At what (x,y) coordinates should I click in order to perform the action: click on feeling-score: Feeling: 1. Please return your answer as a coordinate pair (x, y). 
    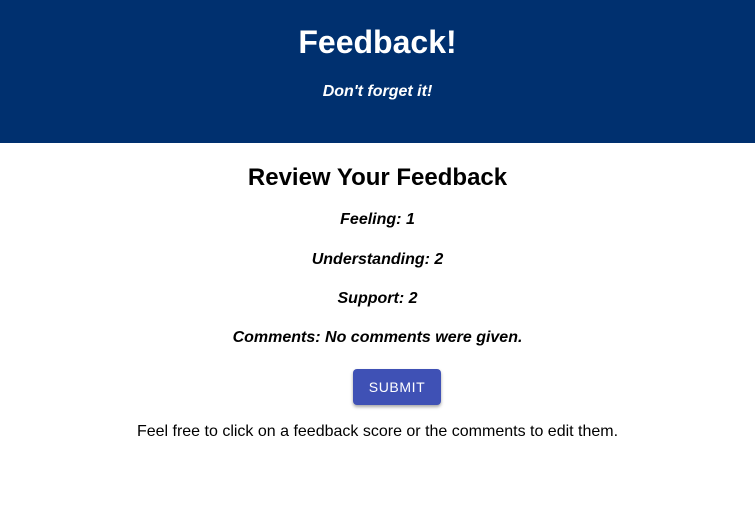
    Looking at the image, I should click on (377, 220).